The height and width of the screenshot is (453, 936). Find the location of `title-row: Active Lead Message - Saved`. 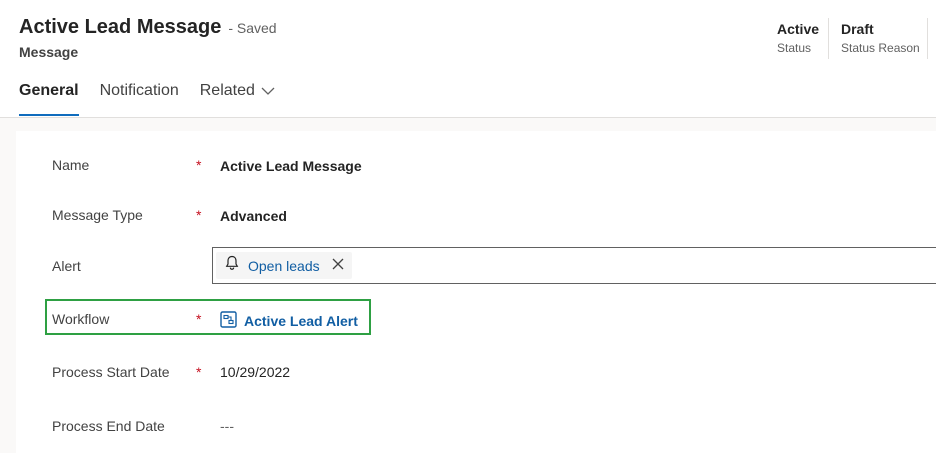

title-row: Active Lead Message - Saved is located at coordinates (148, 27).